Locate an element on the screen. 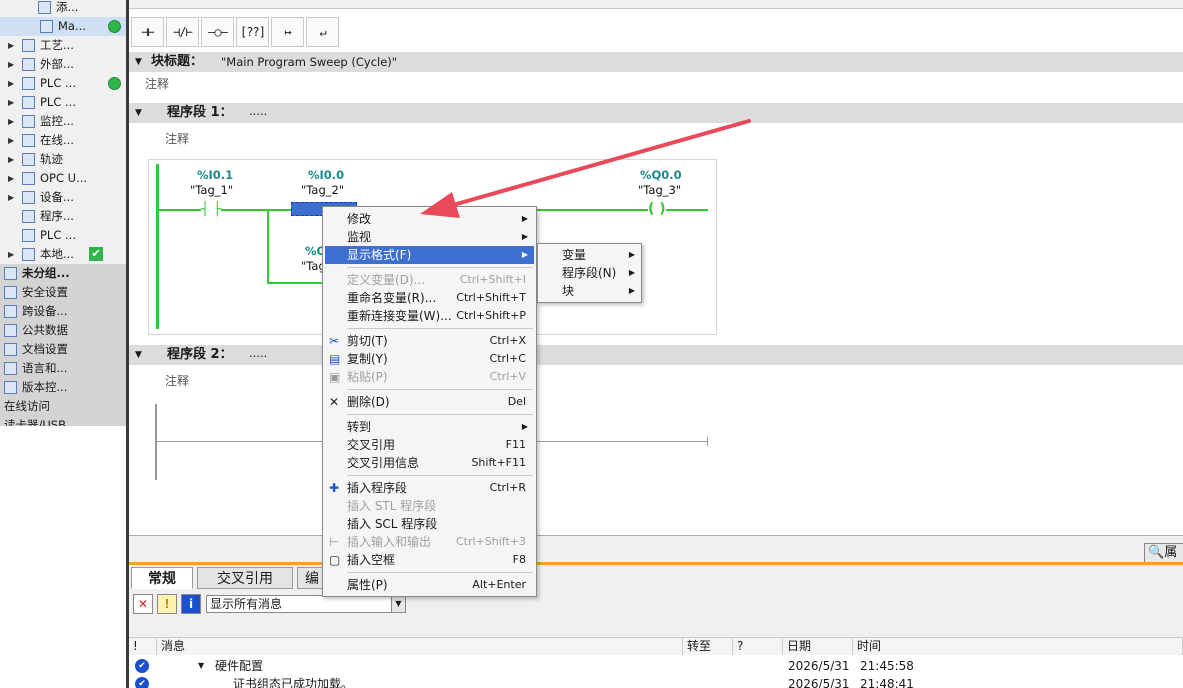  submenu-item: 变量 ▶ is located at coordinates (590, 255).